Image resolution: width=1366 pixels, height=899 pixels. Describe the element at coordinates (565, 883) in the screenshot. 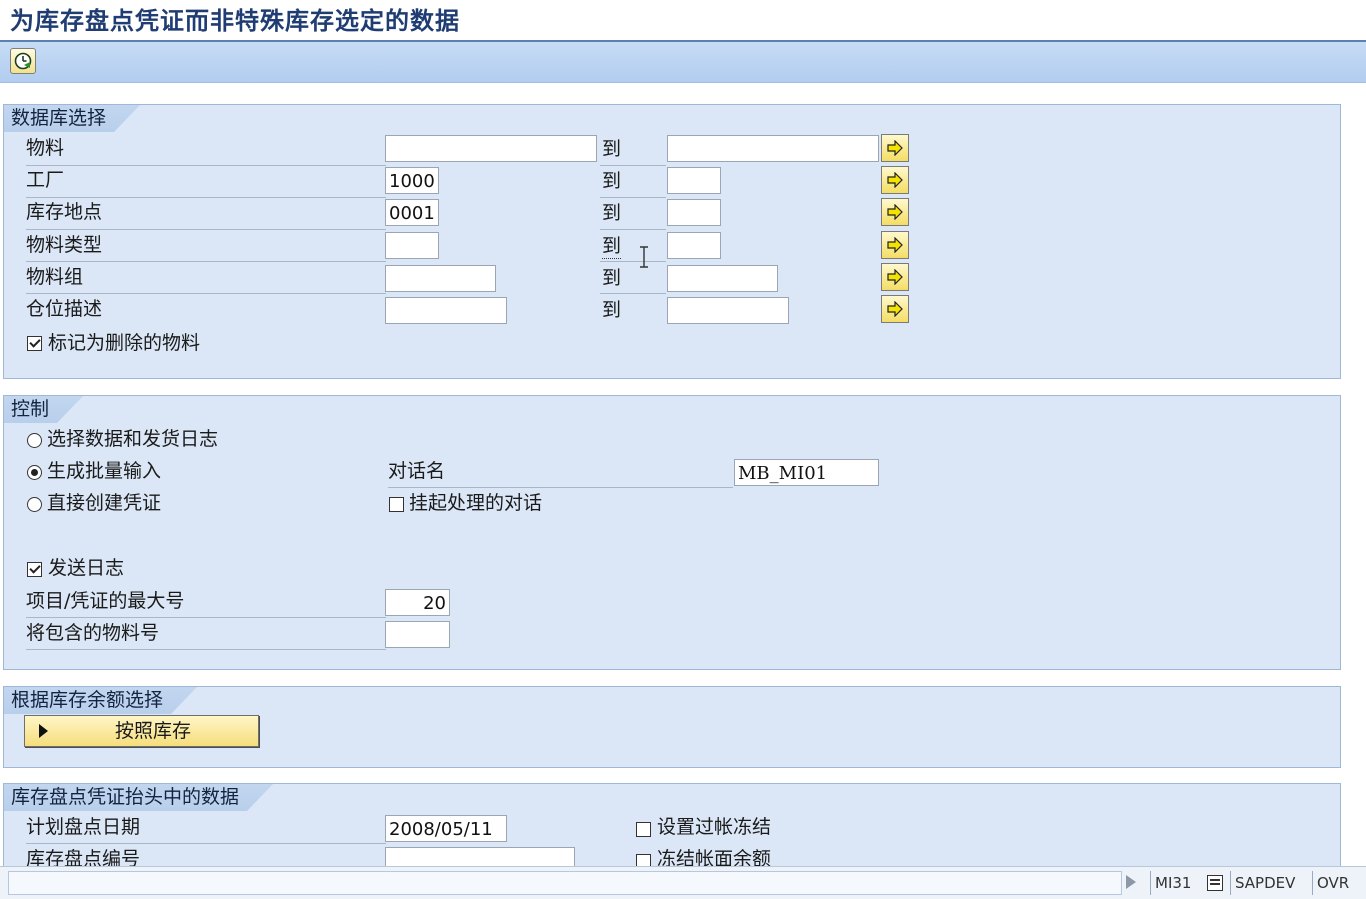

I see `status-message-area` at that location.